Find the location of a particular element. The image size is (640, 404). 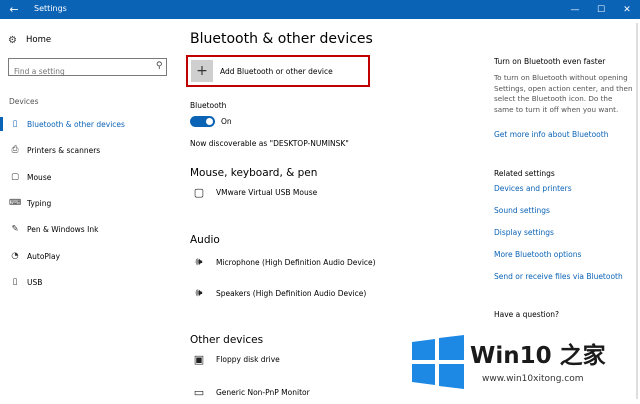

sidebar-item-label: Printers & scanners is located at coordinates (64, 150).